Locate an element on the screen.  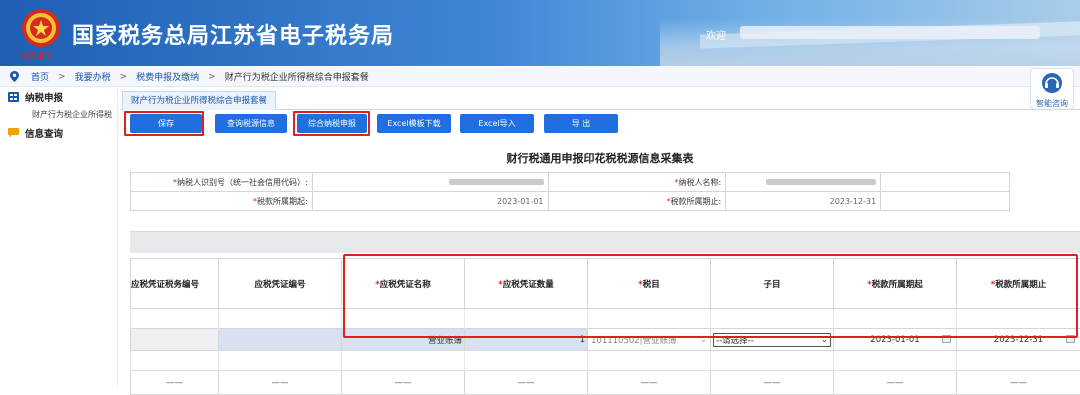
breadcrumb: 首页 > 我要办税 > 税费申报及缴纳 > 财产行为税企业所得税综合申报套餐 is located at coordinates (540, 77).